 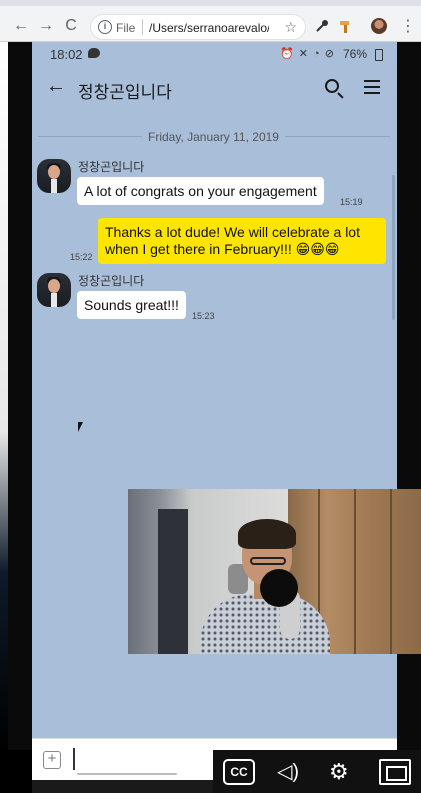 I want to click on captions-button: CC, so click(x=239, y=772).